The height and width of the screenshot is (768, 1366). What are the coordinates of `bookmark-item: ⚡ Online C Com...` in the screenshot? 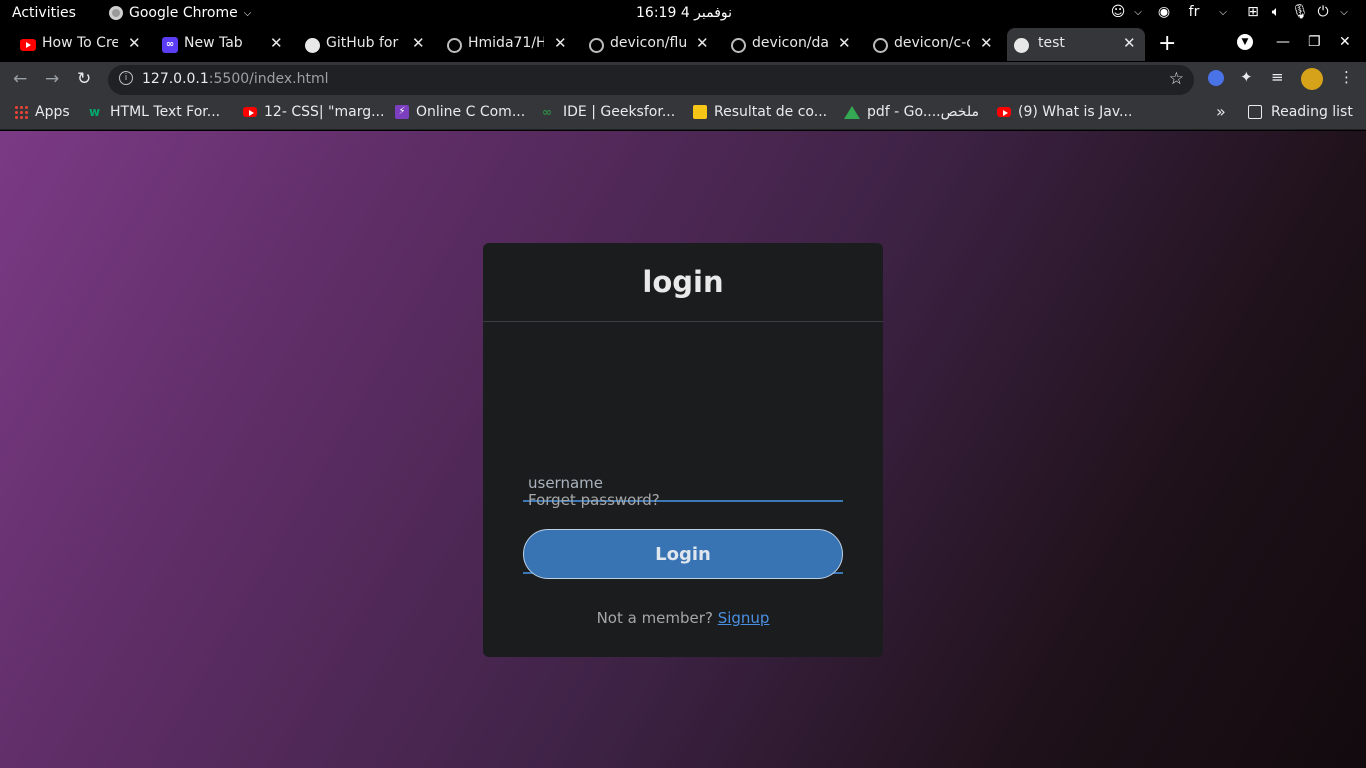 It's located at (460, 112).